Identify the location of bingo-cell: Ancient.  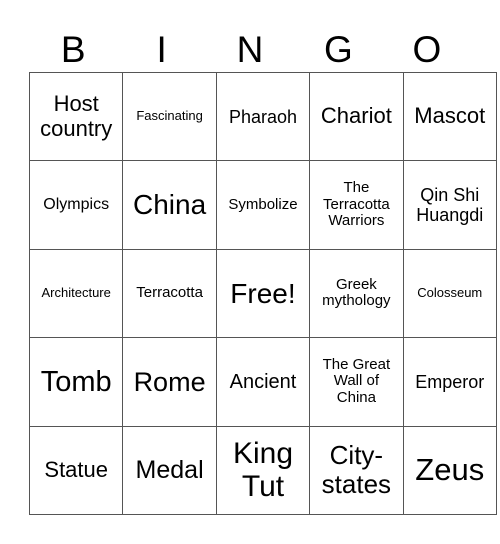
(263, 382).